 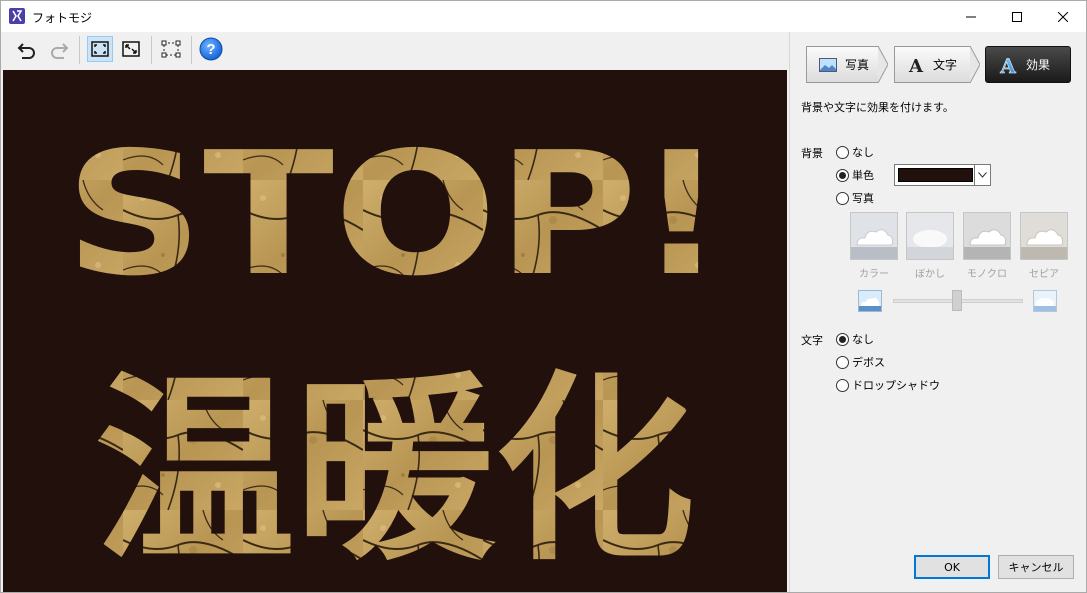 I want to click on color-dropdown, so click(x=942, y=175).